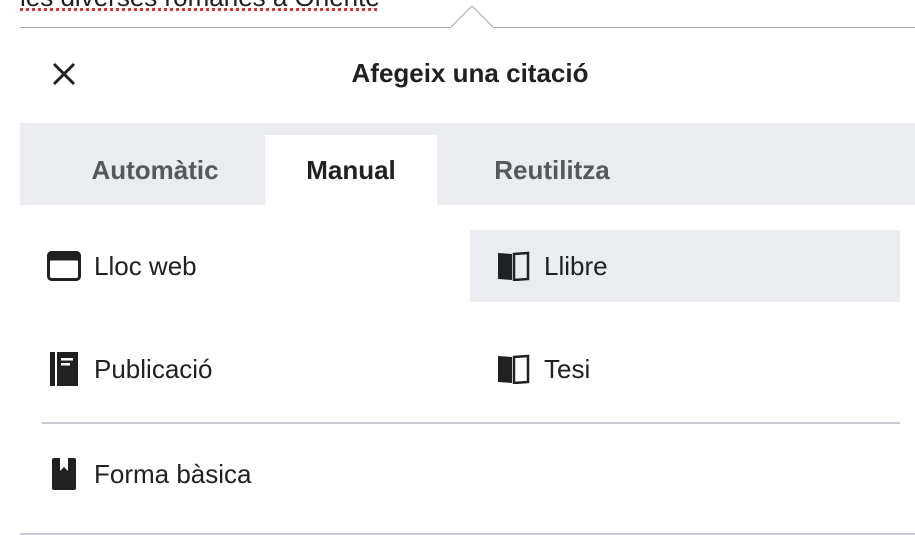 The width and height of the screenshot is (915, 535). Describe the element at coordinates (235, 266) in the screenshot. I see `option-website: Lloc web` at that location.